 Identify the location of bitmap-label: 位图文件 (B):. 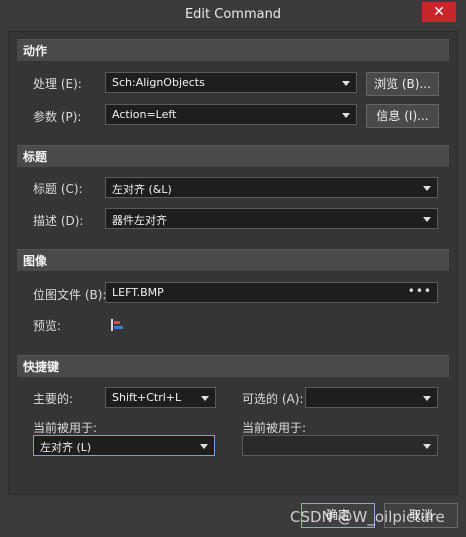
(70, 295).